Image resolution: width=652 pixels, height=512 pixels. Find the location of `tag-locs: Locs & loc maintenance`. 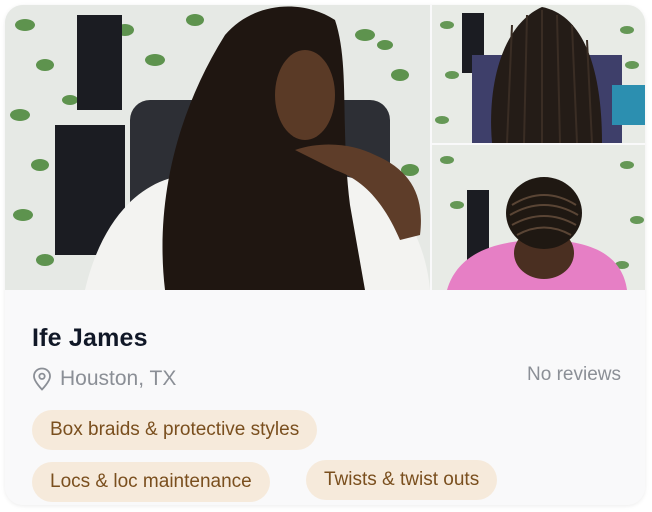

tag-locs: Locs & loc maintenance is located at coordinates (151, 482).